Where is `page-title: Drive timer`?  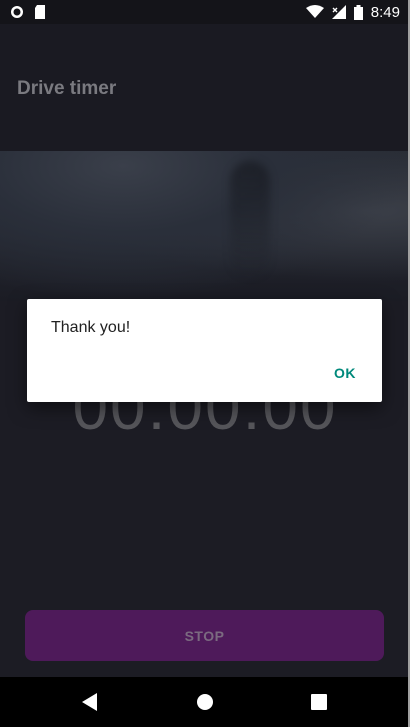
page-title: Drive timer is located at coordinates (67, 88).